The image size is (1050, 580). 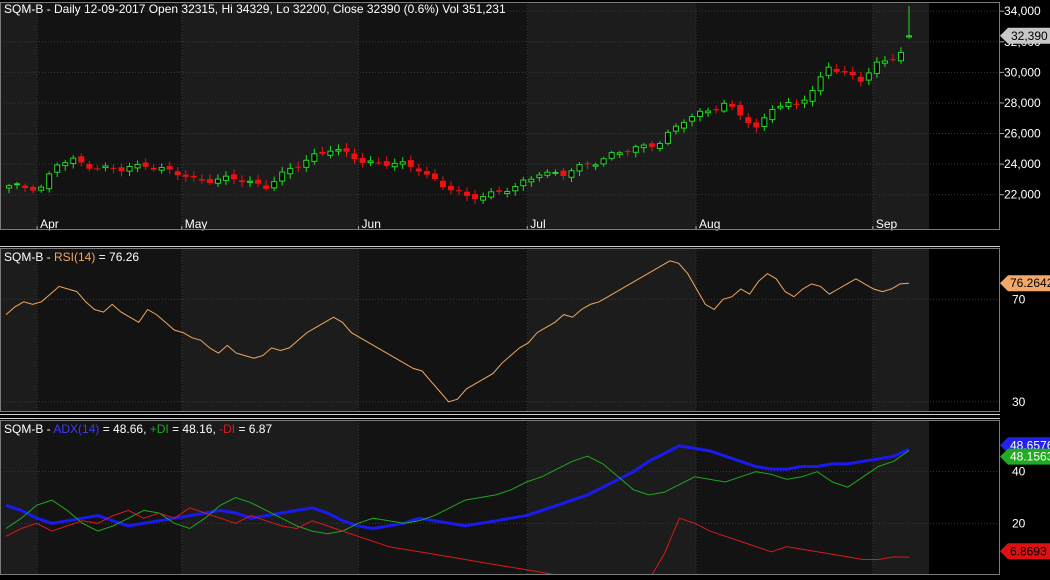 What do you see at coordinates (76, 429) in the screenshot?
I see `adx-title-name: ADX(14)` at bounding box center [76, 429].